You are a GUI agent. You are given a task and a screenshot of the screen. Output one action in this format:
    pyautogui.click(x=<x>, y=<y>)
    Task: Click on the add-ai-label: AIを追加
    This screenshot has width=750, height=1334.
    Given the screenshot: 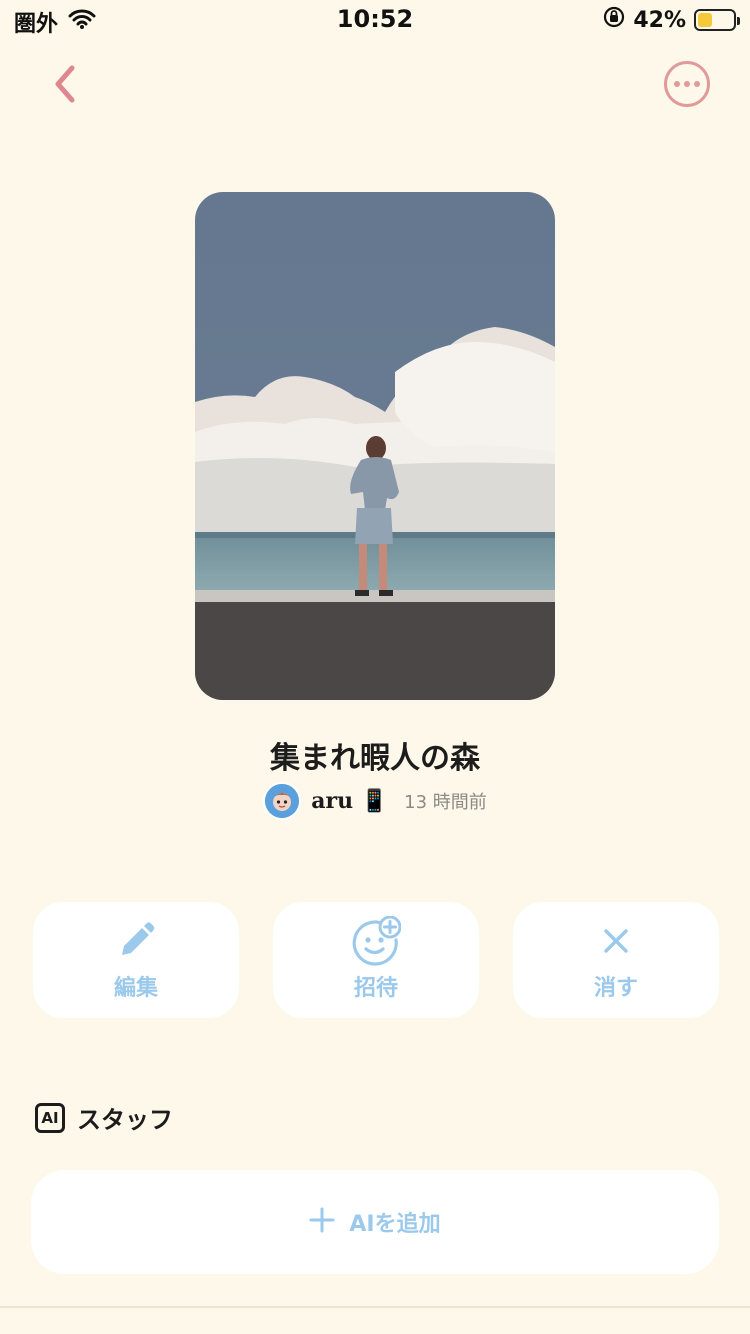 What is the action you would take?
    pyautogui.click(x=395, y=1224)
    